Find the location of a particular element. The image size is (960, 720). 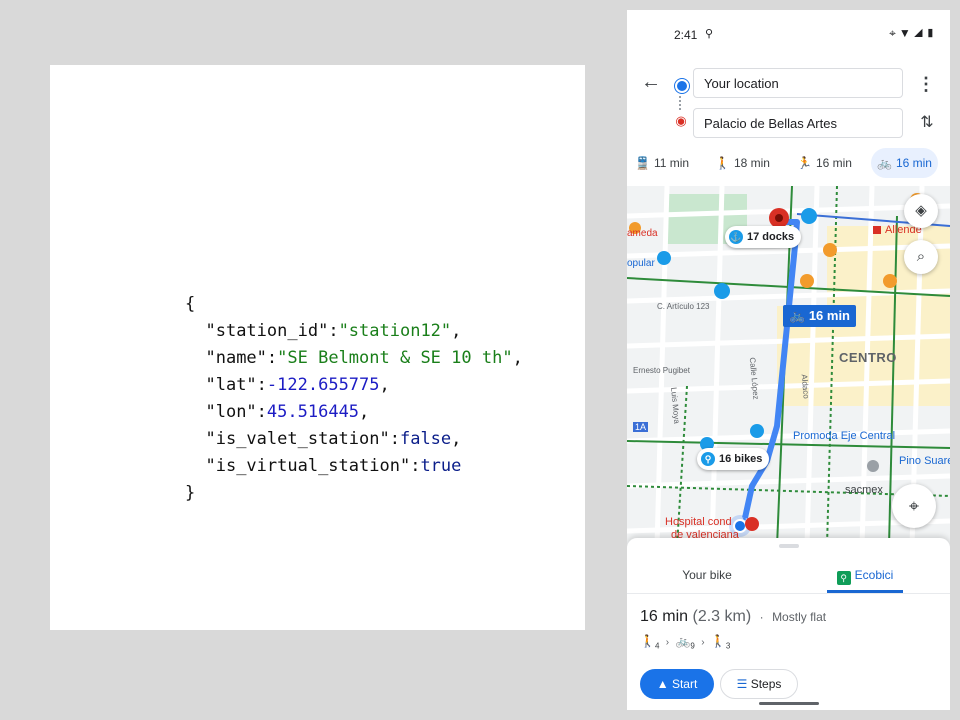

tab-your-bike-label: Your bike is located at coordinates (707, 575).